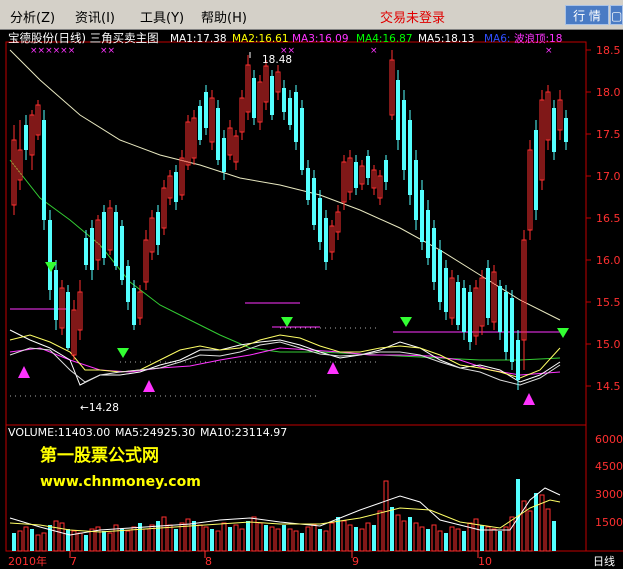 The width and height of the screenshot is (623, 569). I want to click on price-axis-label: 18.5, so click(608, 50).